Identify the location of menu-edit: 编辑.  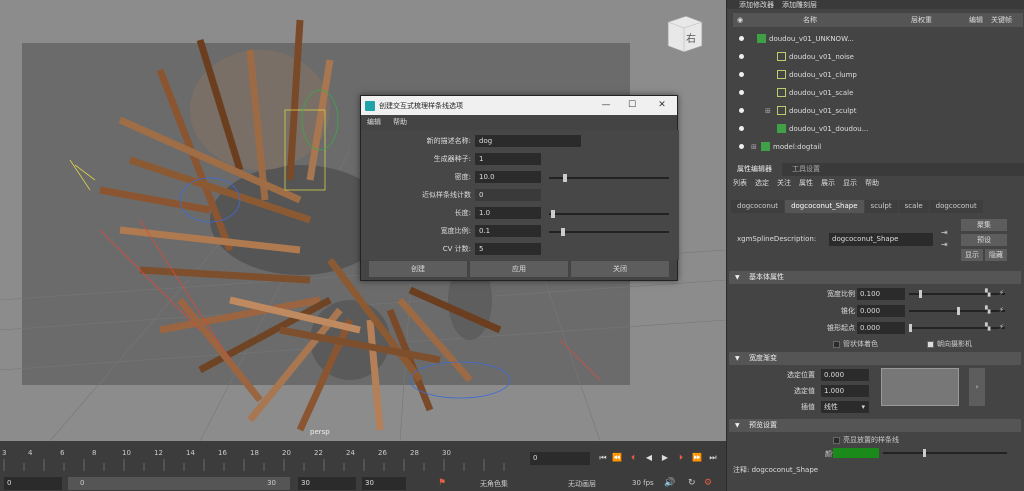
(374, 122).